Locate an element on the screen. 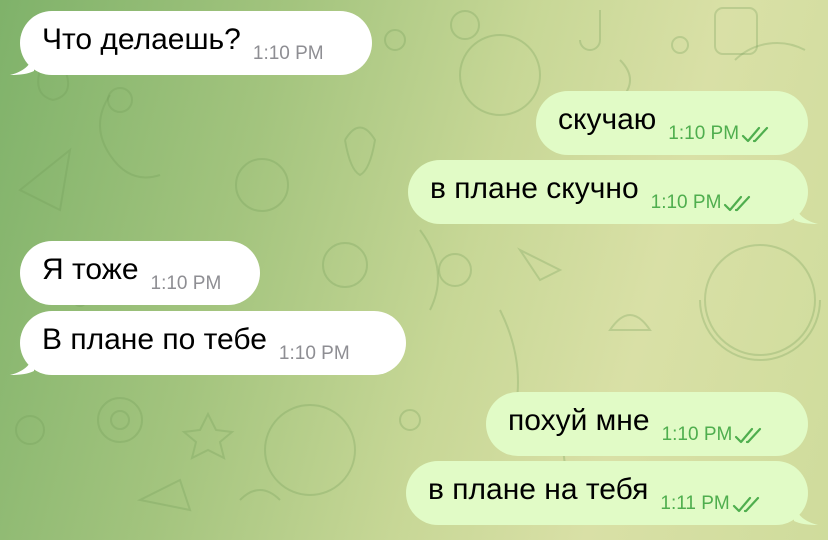 The image size is (828, 540). message-text: похуй мне is located at coordinates (579, 420).